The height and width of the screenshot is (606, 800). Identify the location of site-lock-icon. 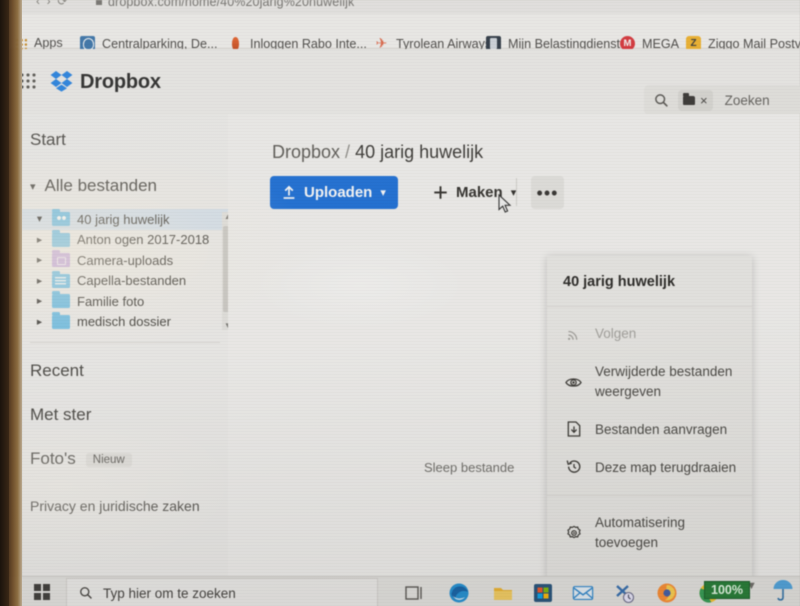
(99, 2).